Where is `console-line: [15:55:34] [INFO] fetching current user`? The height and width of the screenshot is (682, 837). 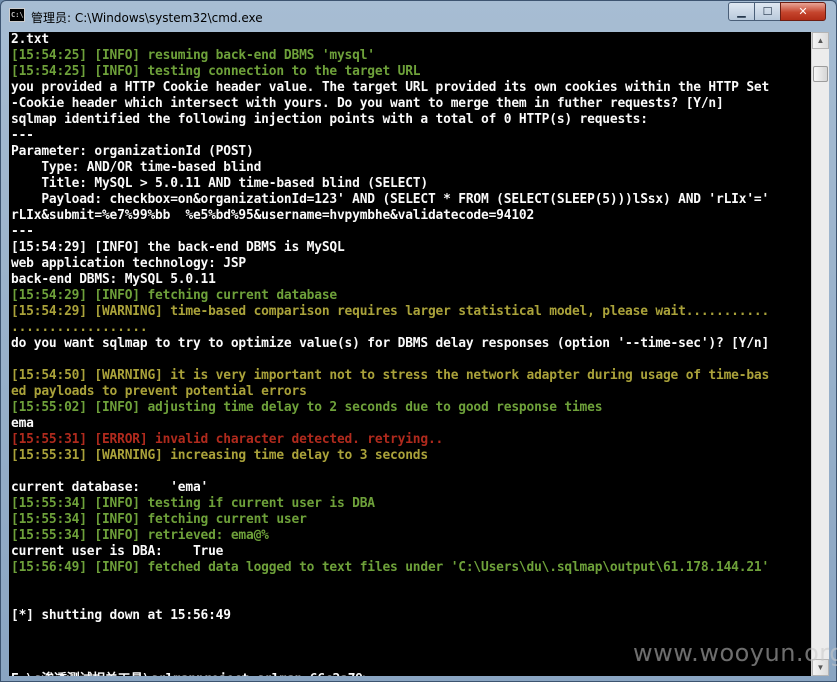
console-line: [15:55:34] [INFO] fetching current user is located at coordinates (159, 519).